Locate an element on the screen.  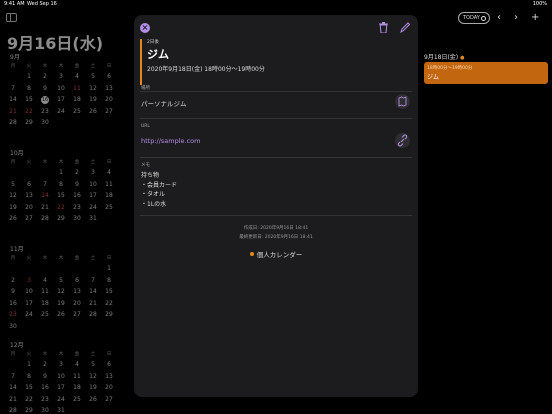
chevron-right-icon: › is located at coordinates (516, 17).